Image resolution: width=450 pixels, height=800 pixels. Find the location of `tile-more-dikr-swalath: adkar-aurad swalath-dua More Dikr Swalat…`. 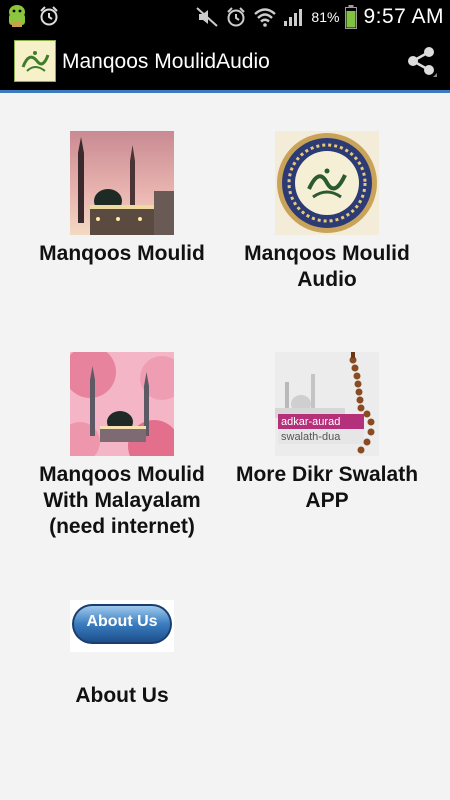

tile-more-dikr-swalath: adkar-aurad swalath-dua More Dikr Swalat… is located at coordinates (327, 433).